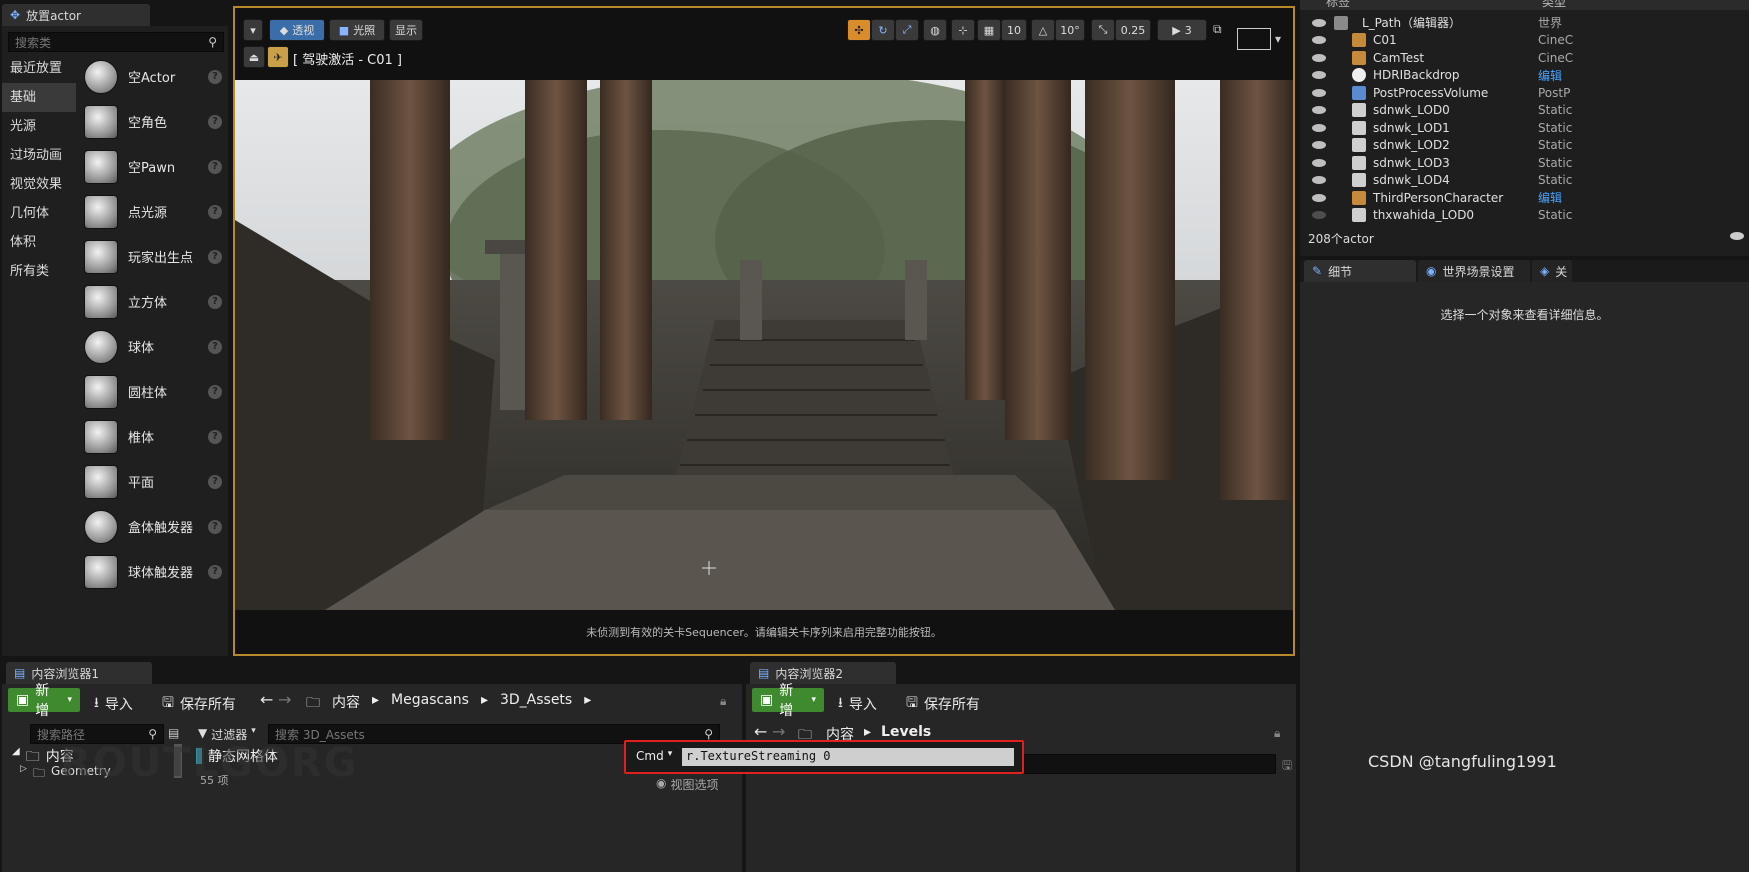 The height and width of the screenshot is (872, 1749). Describe the element at coordinates (848, 757) in the screenshot. I see `console-input: r.TextureStreaming 0` at that location.